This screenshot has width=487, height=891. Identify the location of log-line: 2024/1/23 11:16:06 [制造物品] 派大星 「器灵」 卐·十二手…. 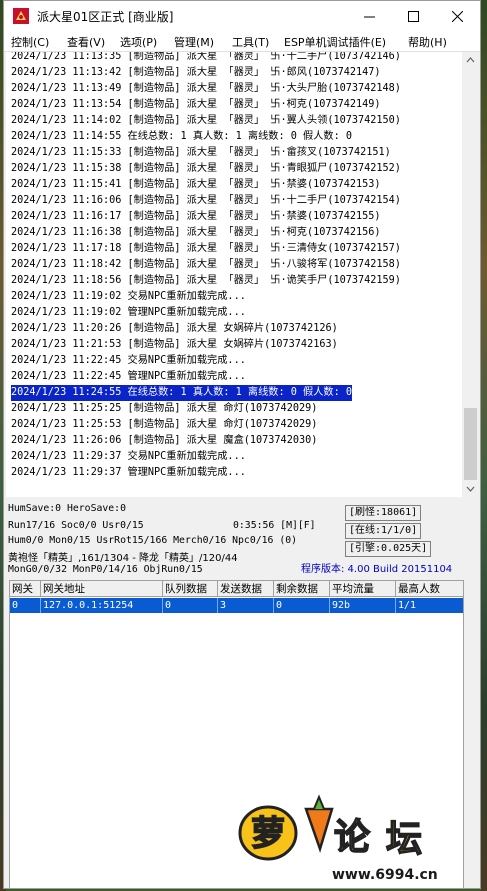
(206, 201).